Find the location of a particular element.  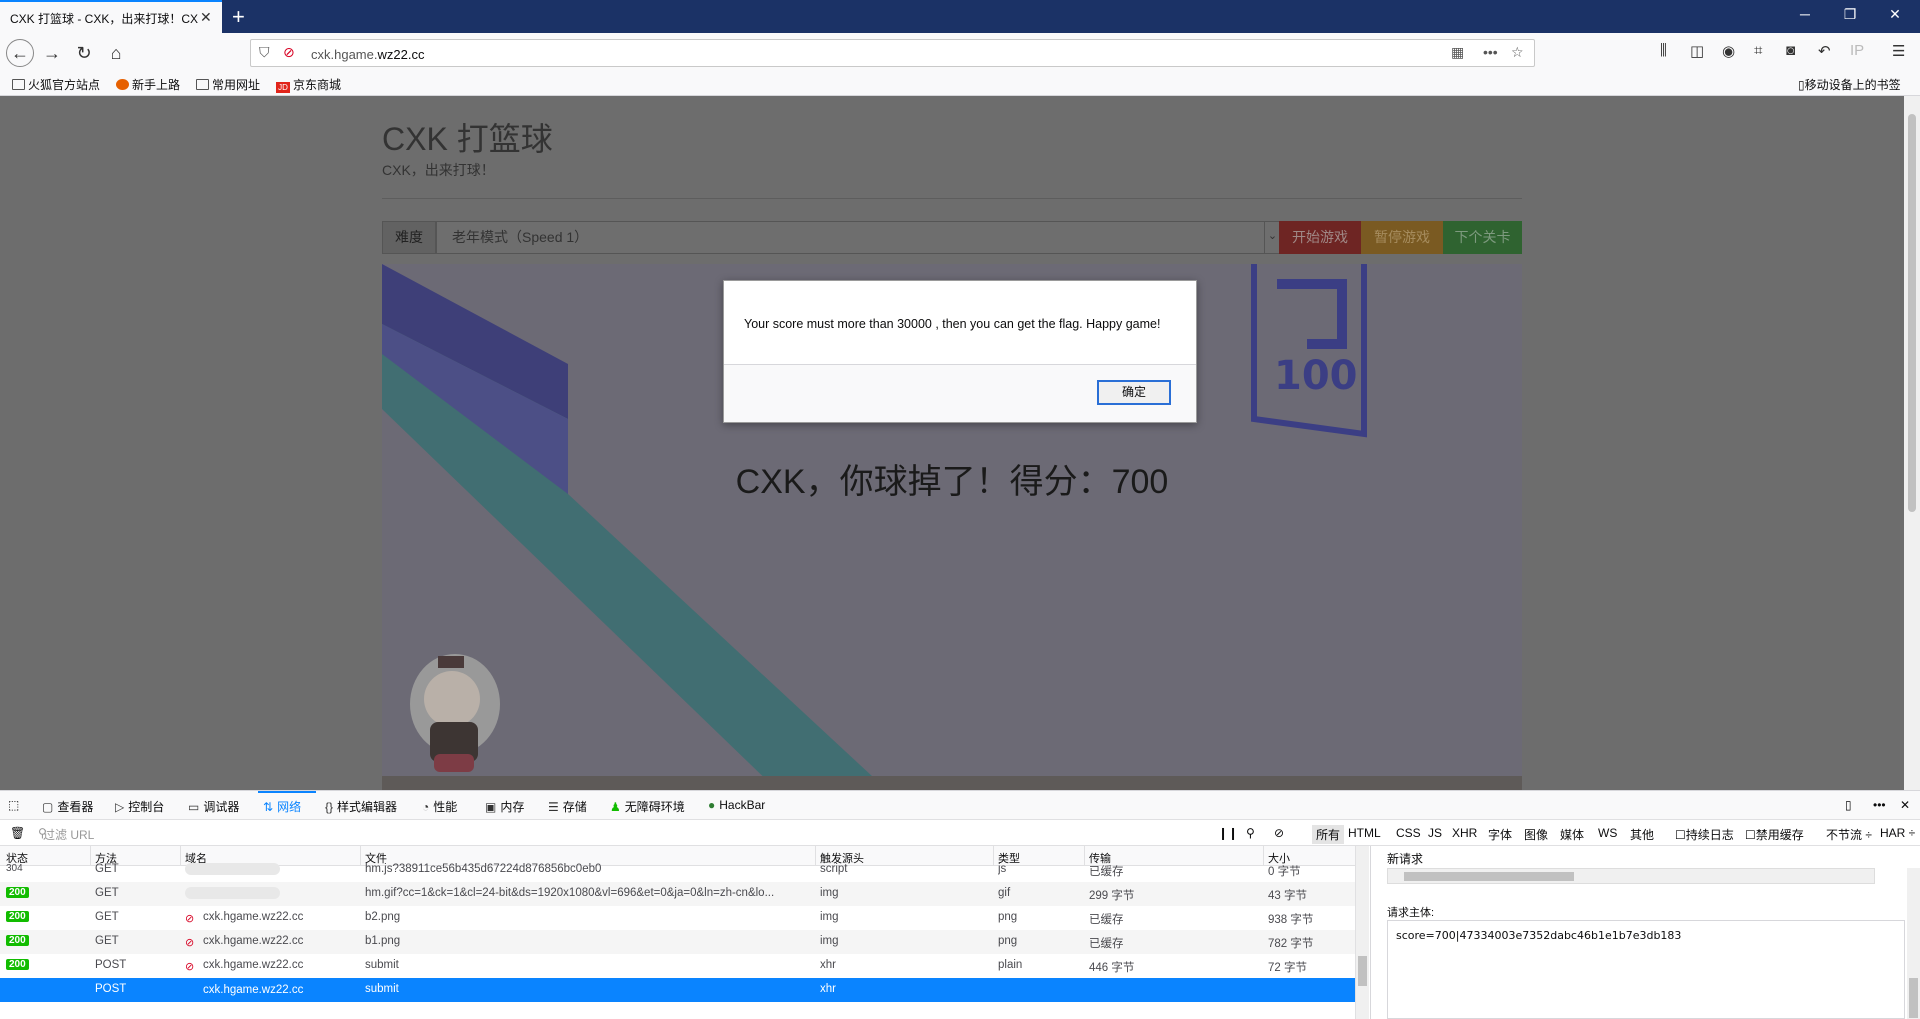

storage-icon: ☰ is located at coordinates (553, 807).